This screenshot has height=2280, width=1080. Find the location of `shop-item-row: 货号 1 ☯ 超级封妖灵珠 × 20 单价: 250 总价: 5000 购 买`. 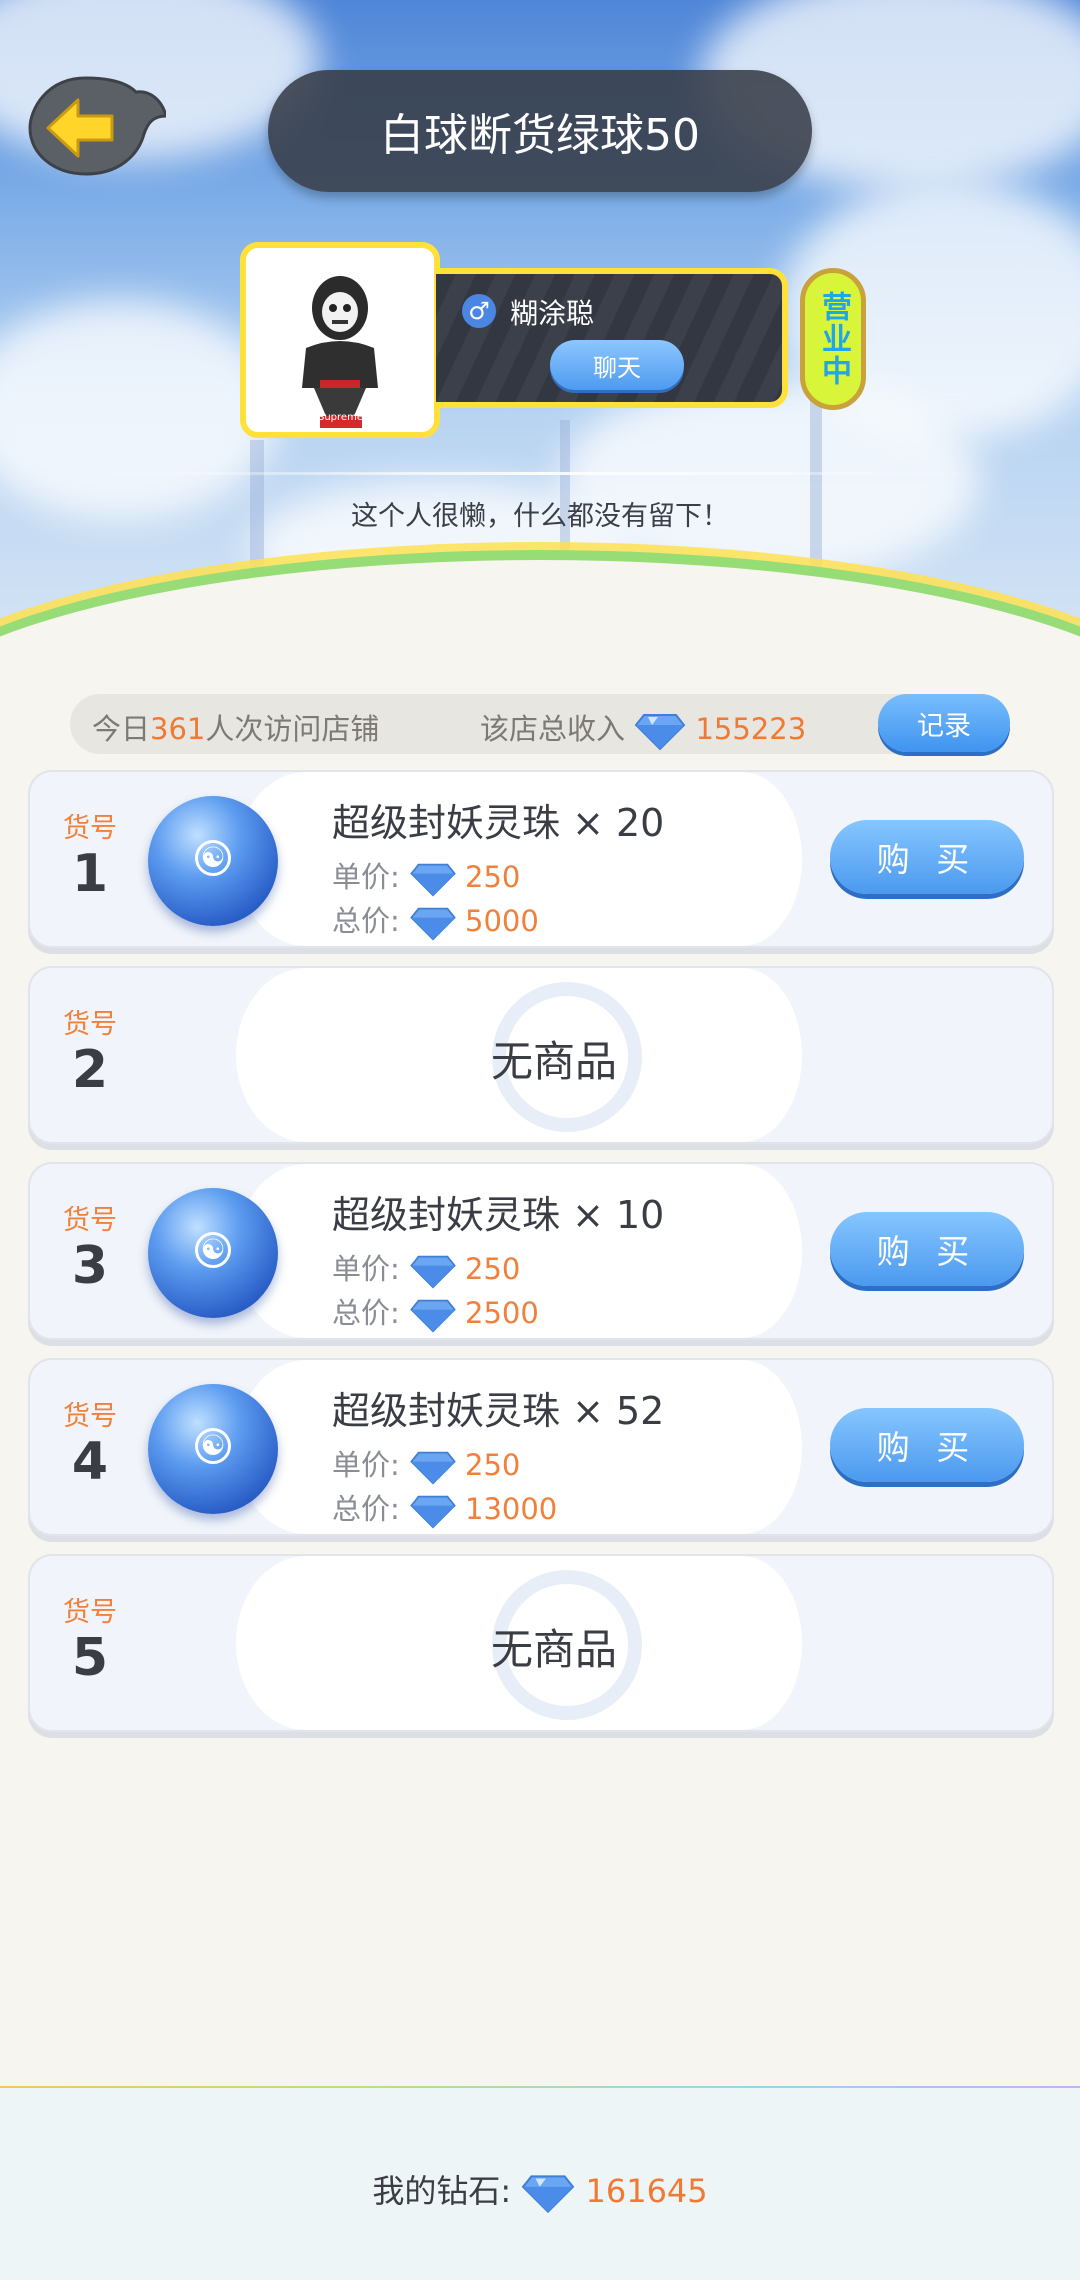

shop-item-row: 货号 1 ☯ 超级封妖灵珠 × 20 单价: 250 总价: 5000 购 买 is located at coordinates (541, 859).